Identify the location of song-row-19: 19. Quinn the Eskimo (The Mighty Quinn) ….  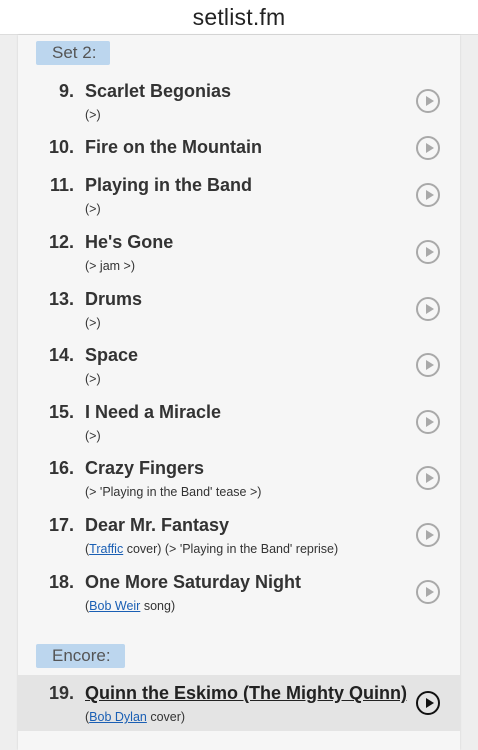
(239, 703).